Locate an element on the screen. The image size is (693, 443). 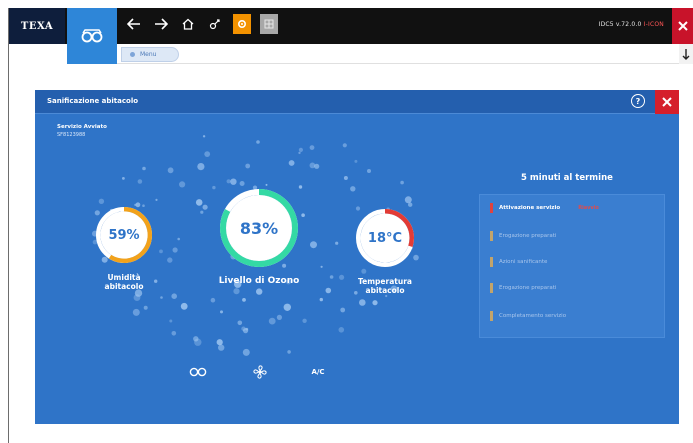
back-arrow-icon is located at coordinates (134, 24).